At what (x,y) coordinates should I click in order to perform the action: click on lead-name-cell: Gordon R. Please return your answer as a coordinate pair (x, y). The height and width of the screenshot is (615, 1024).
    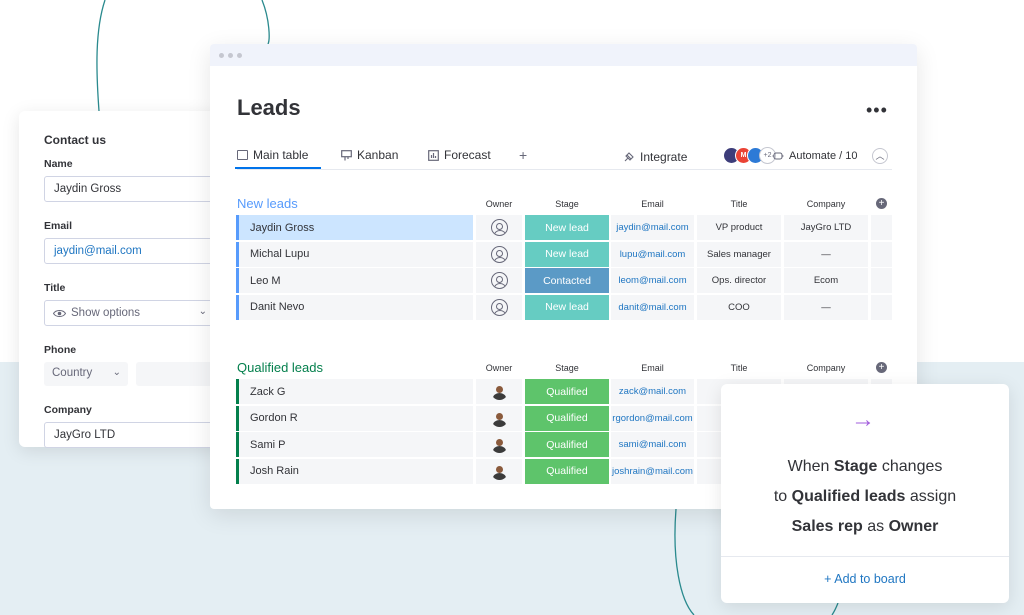
    Looking at the image, I should click on (354, 418).